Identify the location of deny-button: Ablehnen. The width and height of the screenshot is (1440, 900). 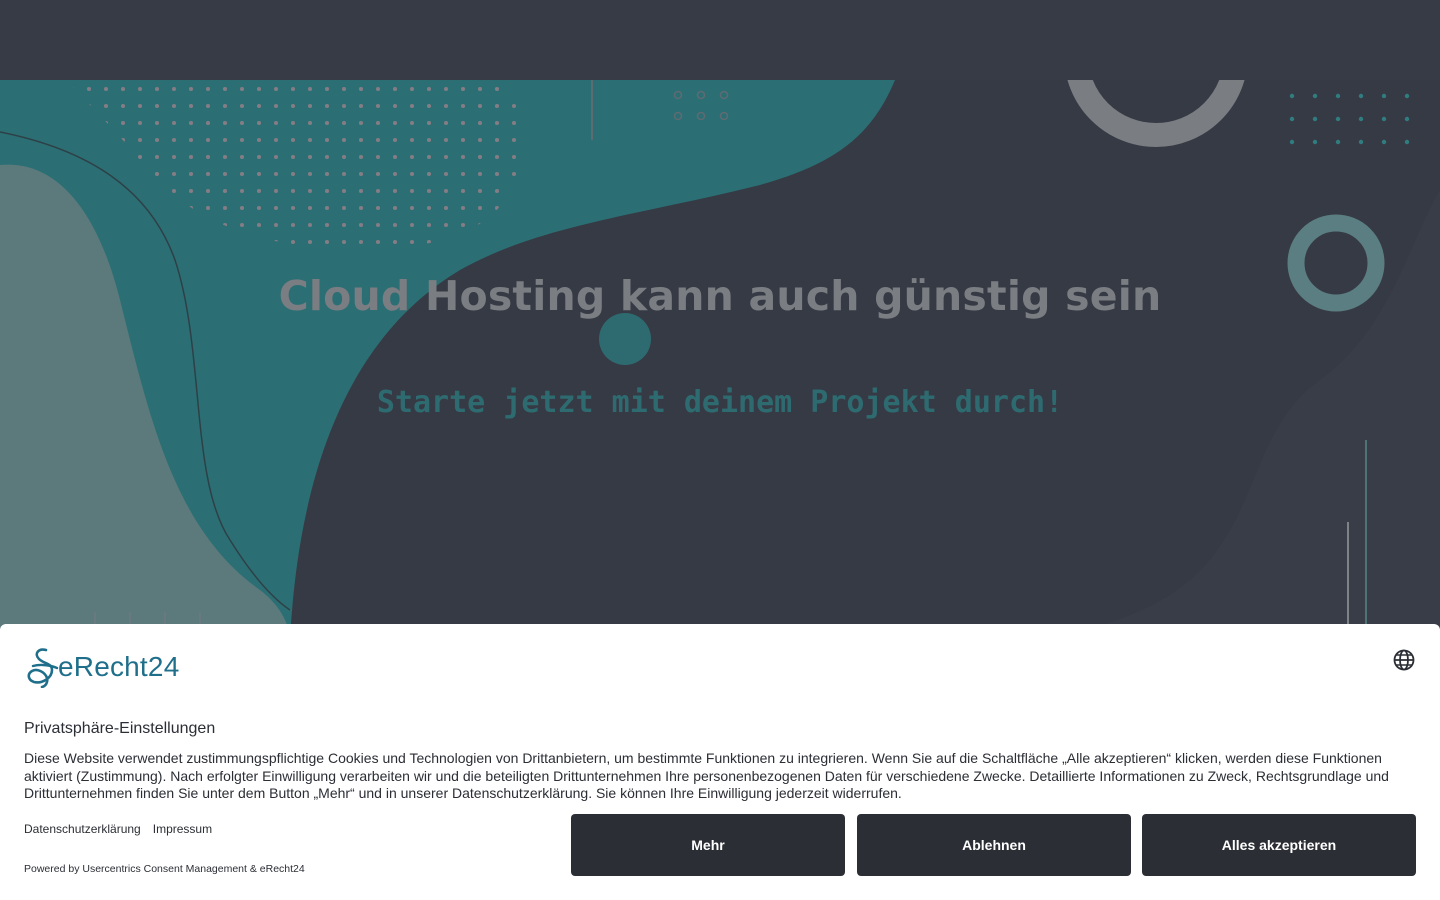
(994, 845).